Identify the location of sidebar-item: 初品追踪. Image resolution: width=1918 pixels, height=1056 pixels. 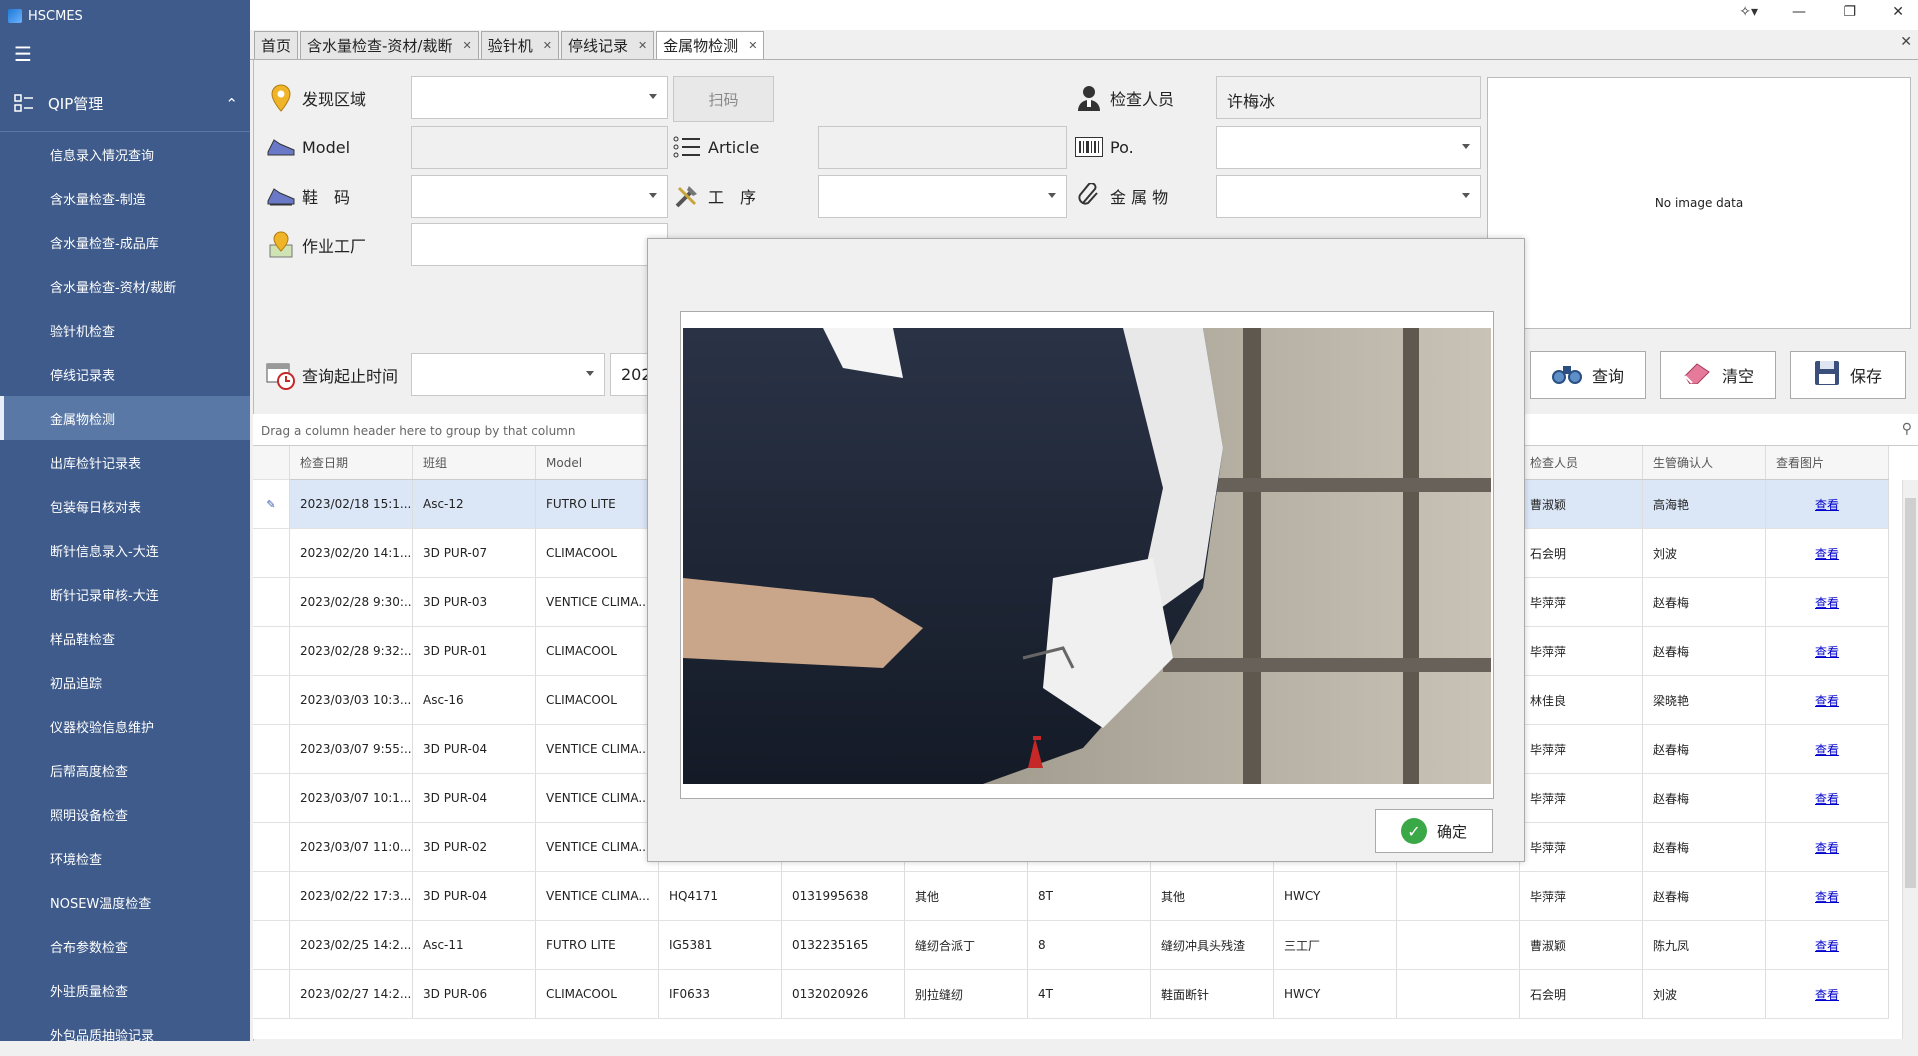
(125, 682).